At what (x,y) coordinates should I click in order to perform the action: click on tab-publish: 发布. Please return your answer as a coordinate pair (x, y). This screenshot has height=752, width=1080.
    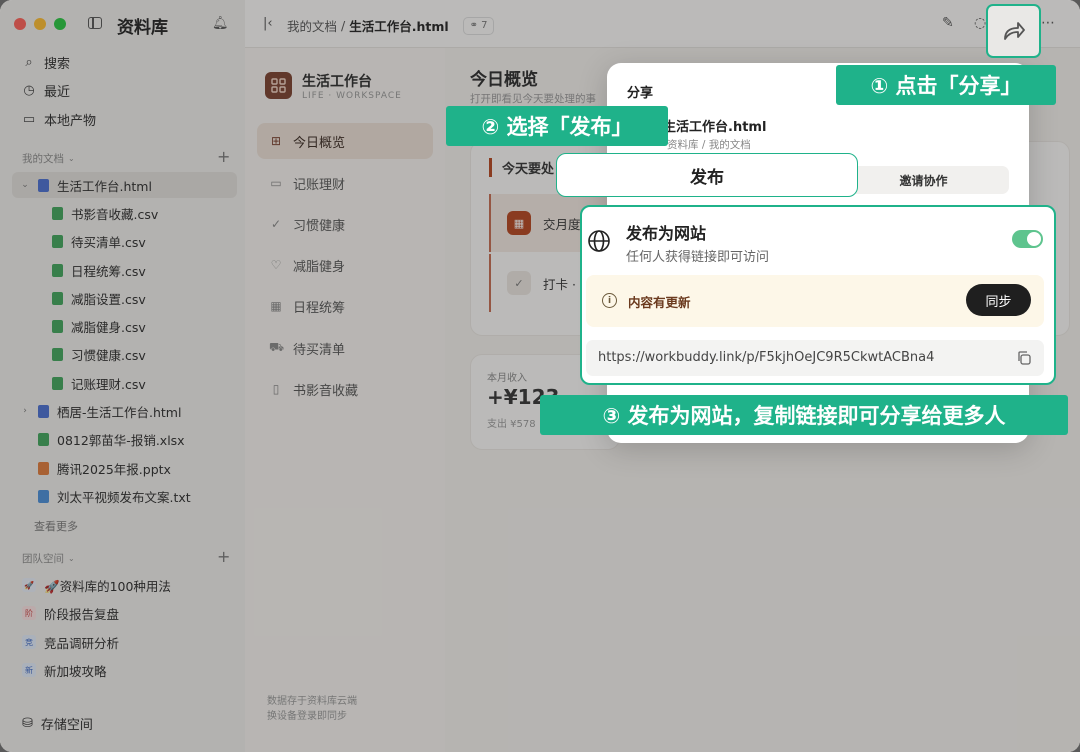
    Looking at the image, I should click on (707, 175).